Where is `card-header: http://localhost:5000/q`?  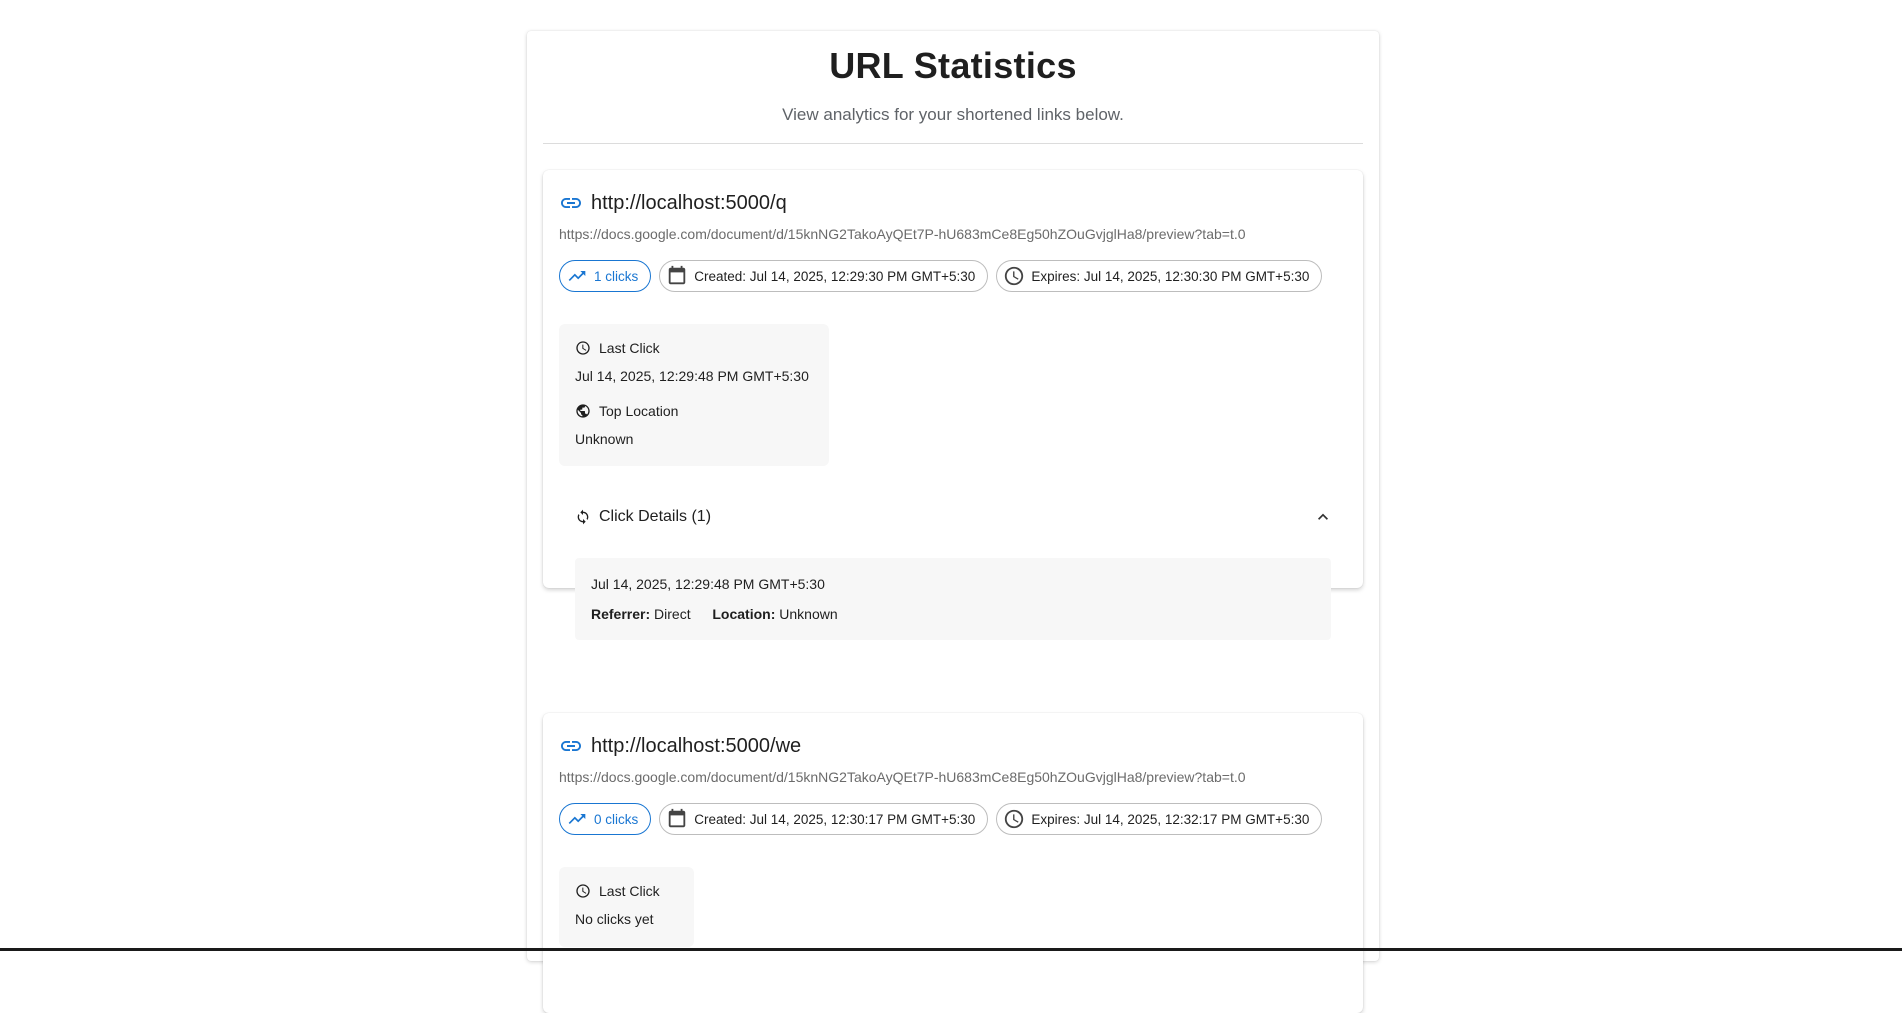 card-header: http://localhost:5000/q is located at coordinates (673, 203).